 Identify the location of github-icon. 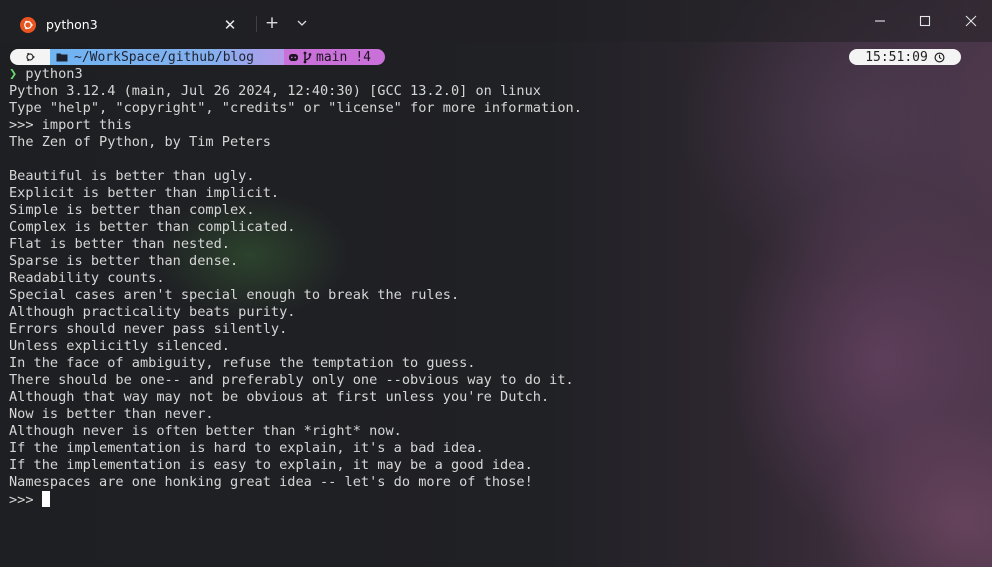
(293, 57).